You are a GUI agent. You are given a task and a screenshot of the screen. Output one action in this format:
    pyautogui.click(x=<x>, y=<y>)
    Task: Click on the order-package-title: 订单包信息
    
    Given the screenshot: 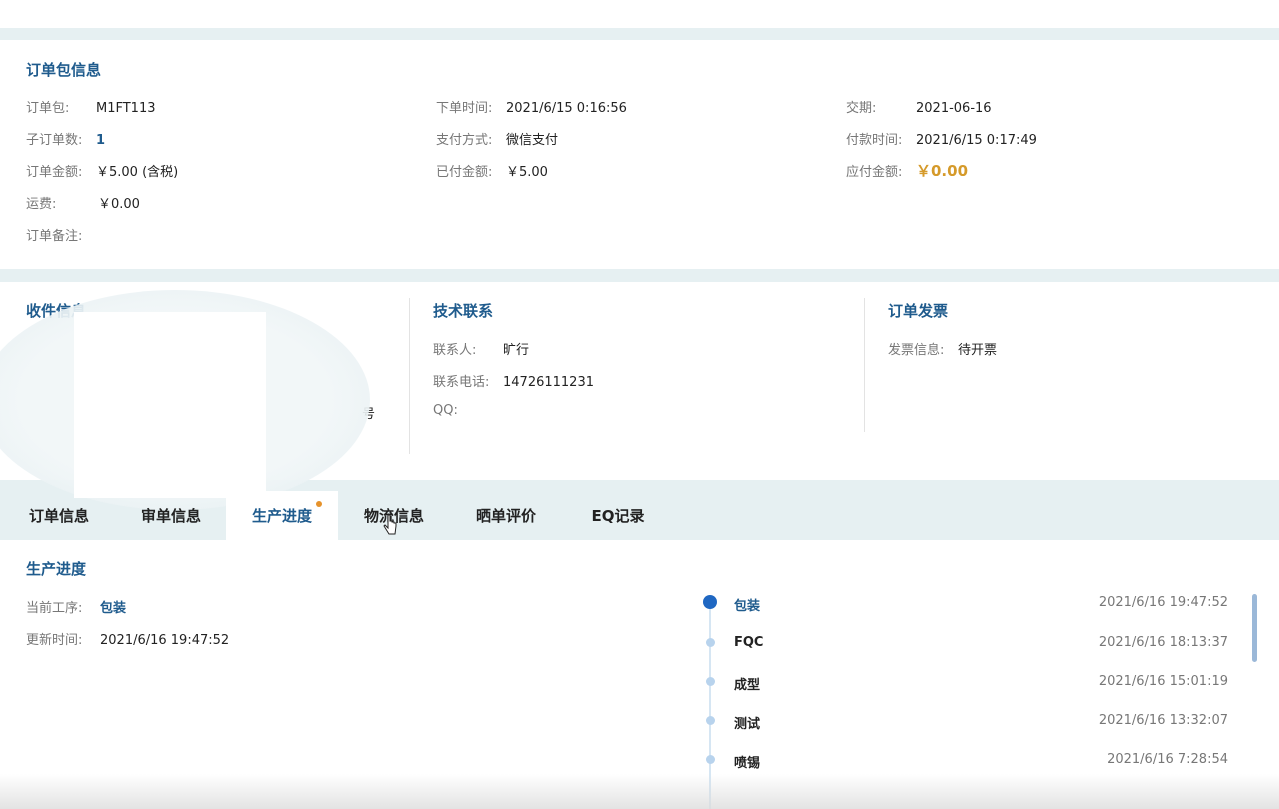 What is the action you would take?
    pyautogui.click(x=64, y=70)
    